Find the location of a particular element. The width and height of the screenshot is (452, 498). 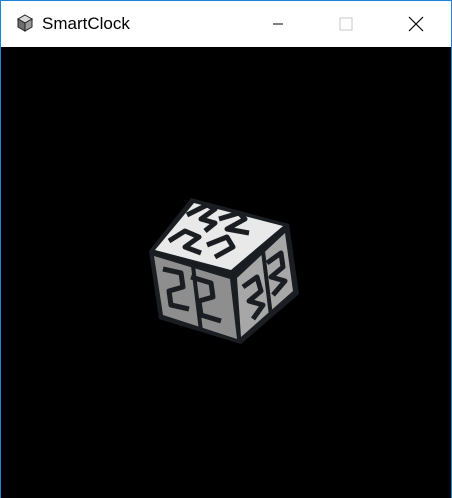

clock-cube is located at coordinates (224, 271).